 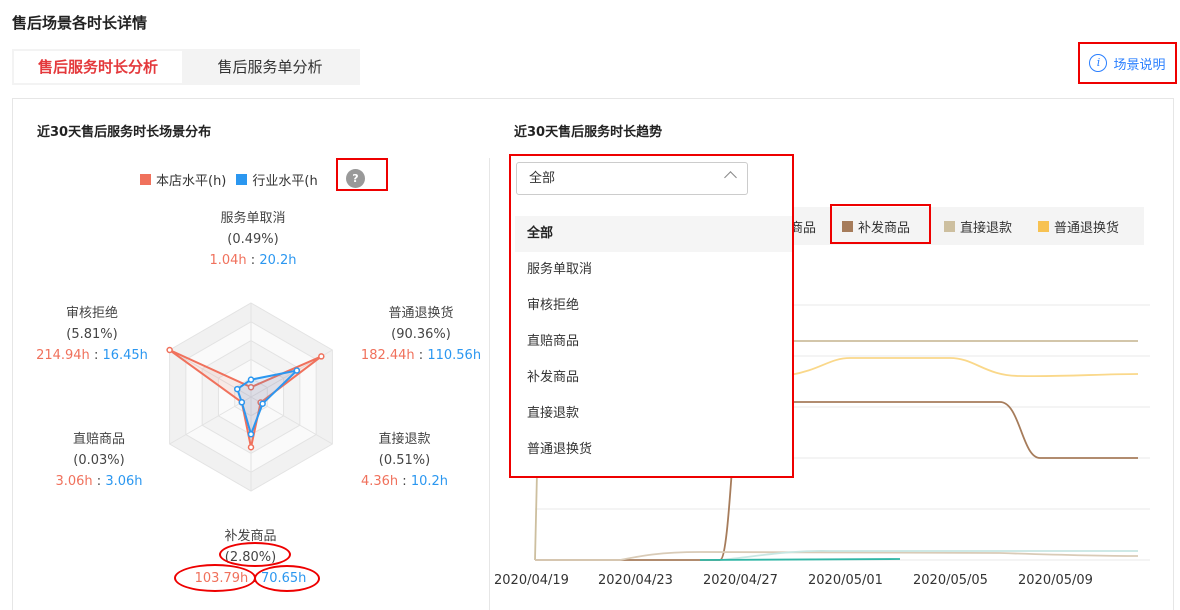 I want to click on scene-select-value: 全部, so click(x=542, y=178).